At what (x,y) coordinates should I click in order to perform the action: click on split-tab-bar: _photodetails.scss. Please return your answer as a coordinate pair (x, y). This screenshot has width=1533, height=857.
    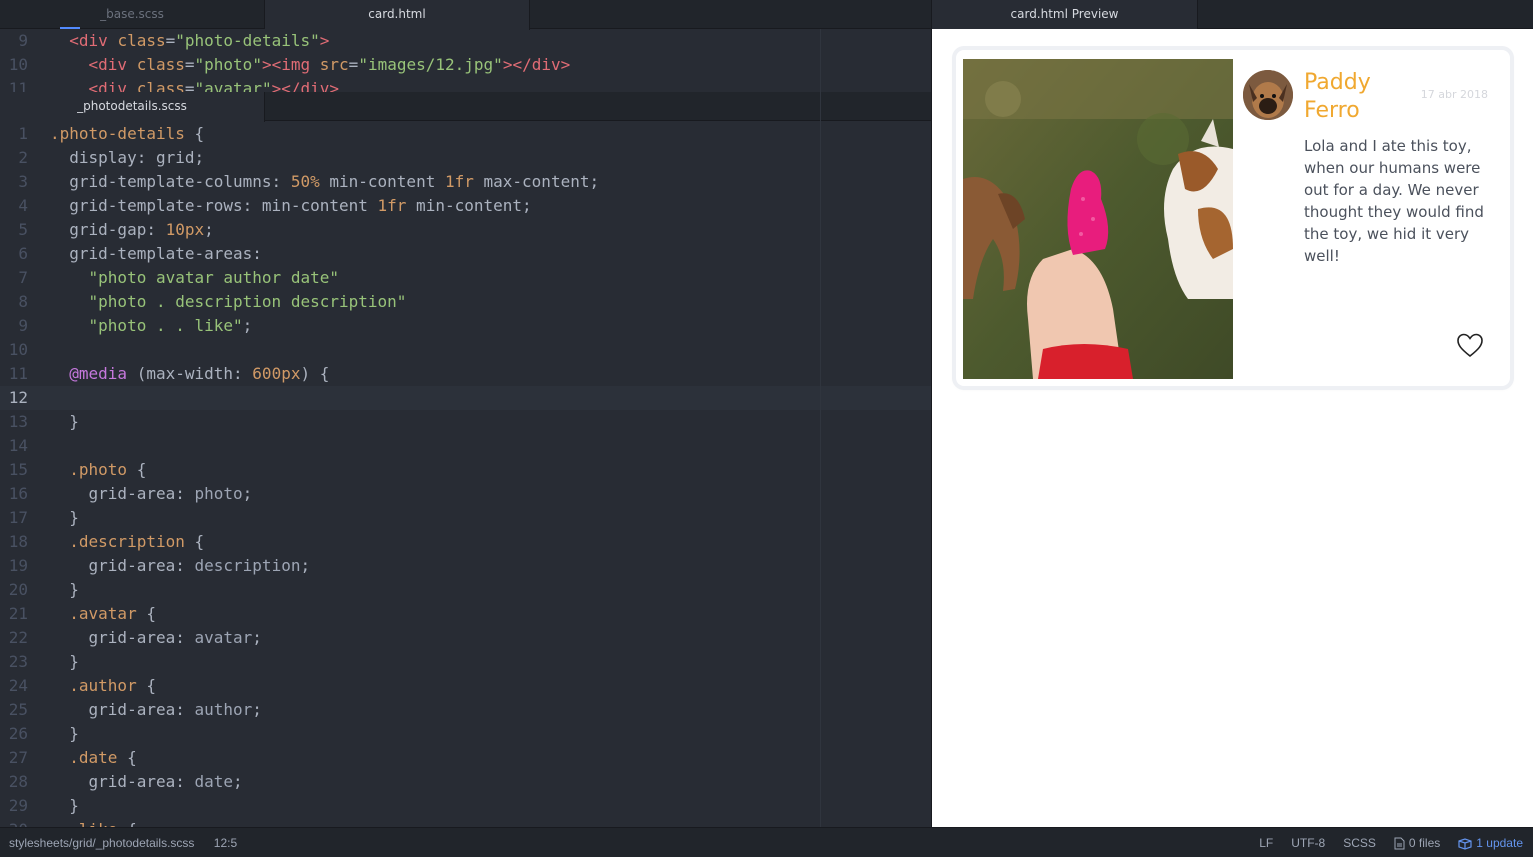
    Looking at the image, I should click on (465, 107).